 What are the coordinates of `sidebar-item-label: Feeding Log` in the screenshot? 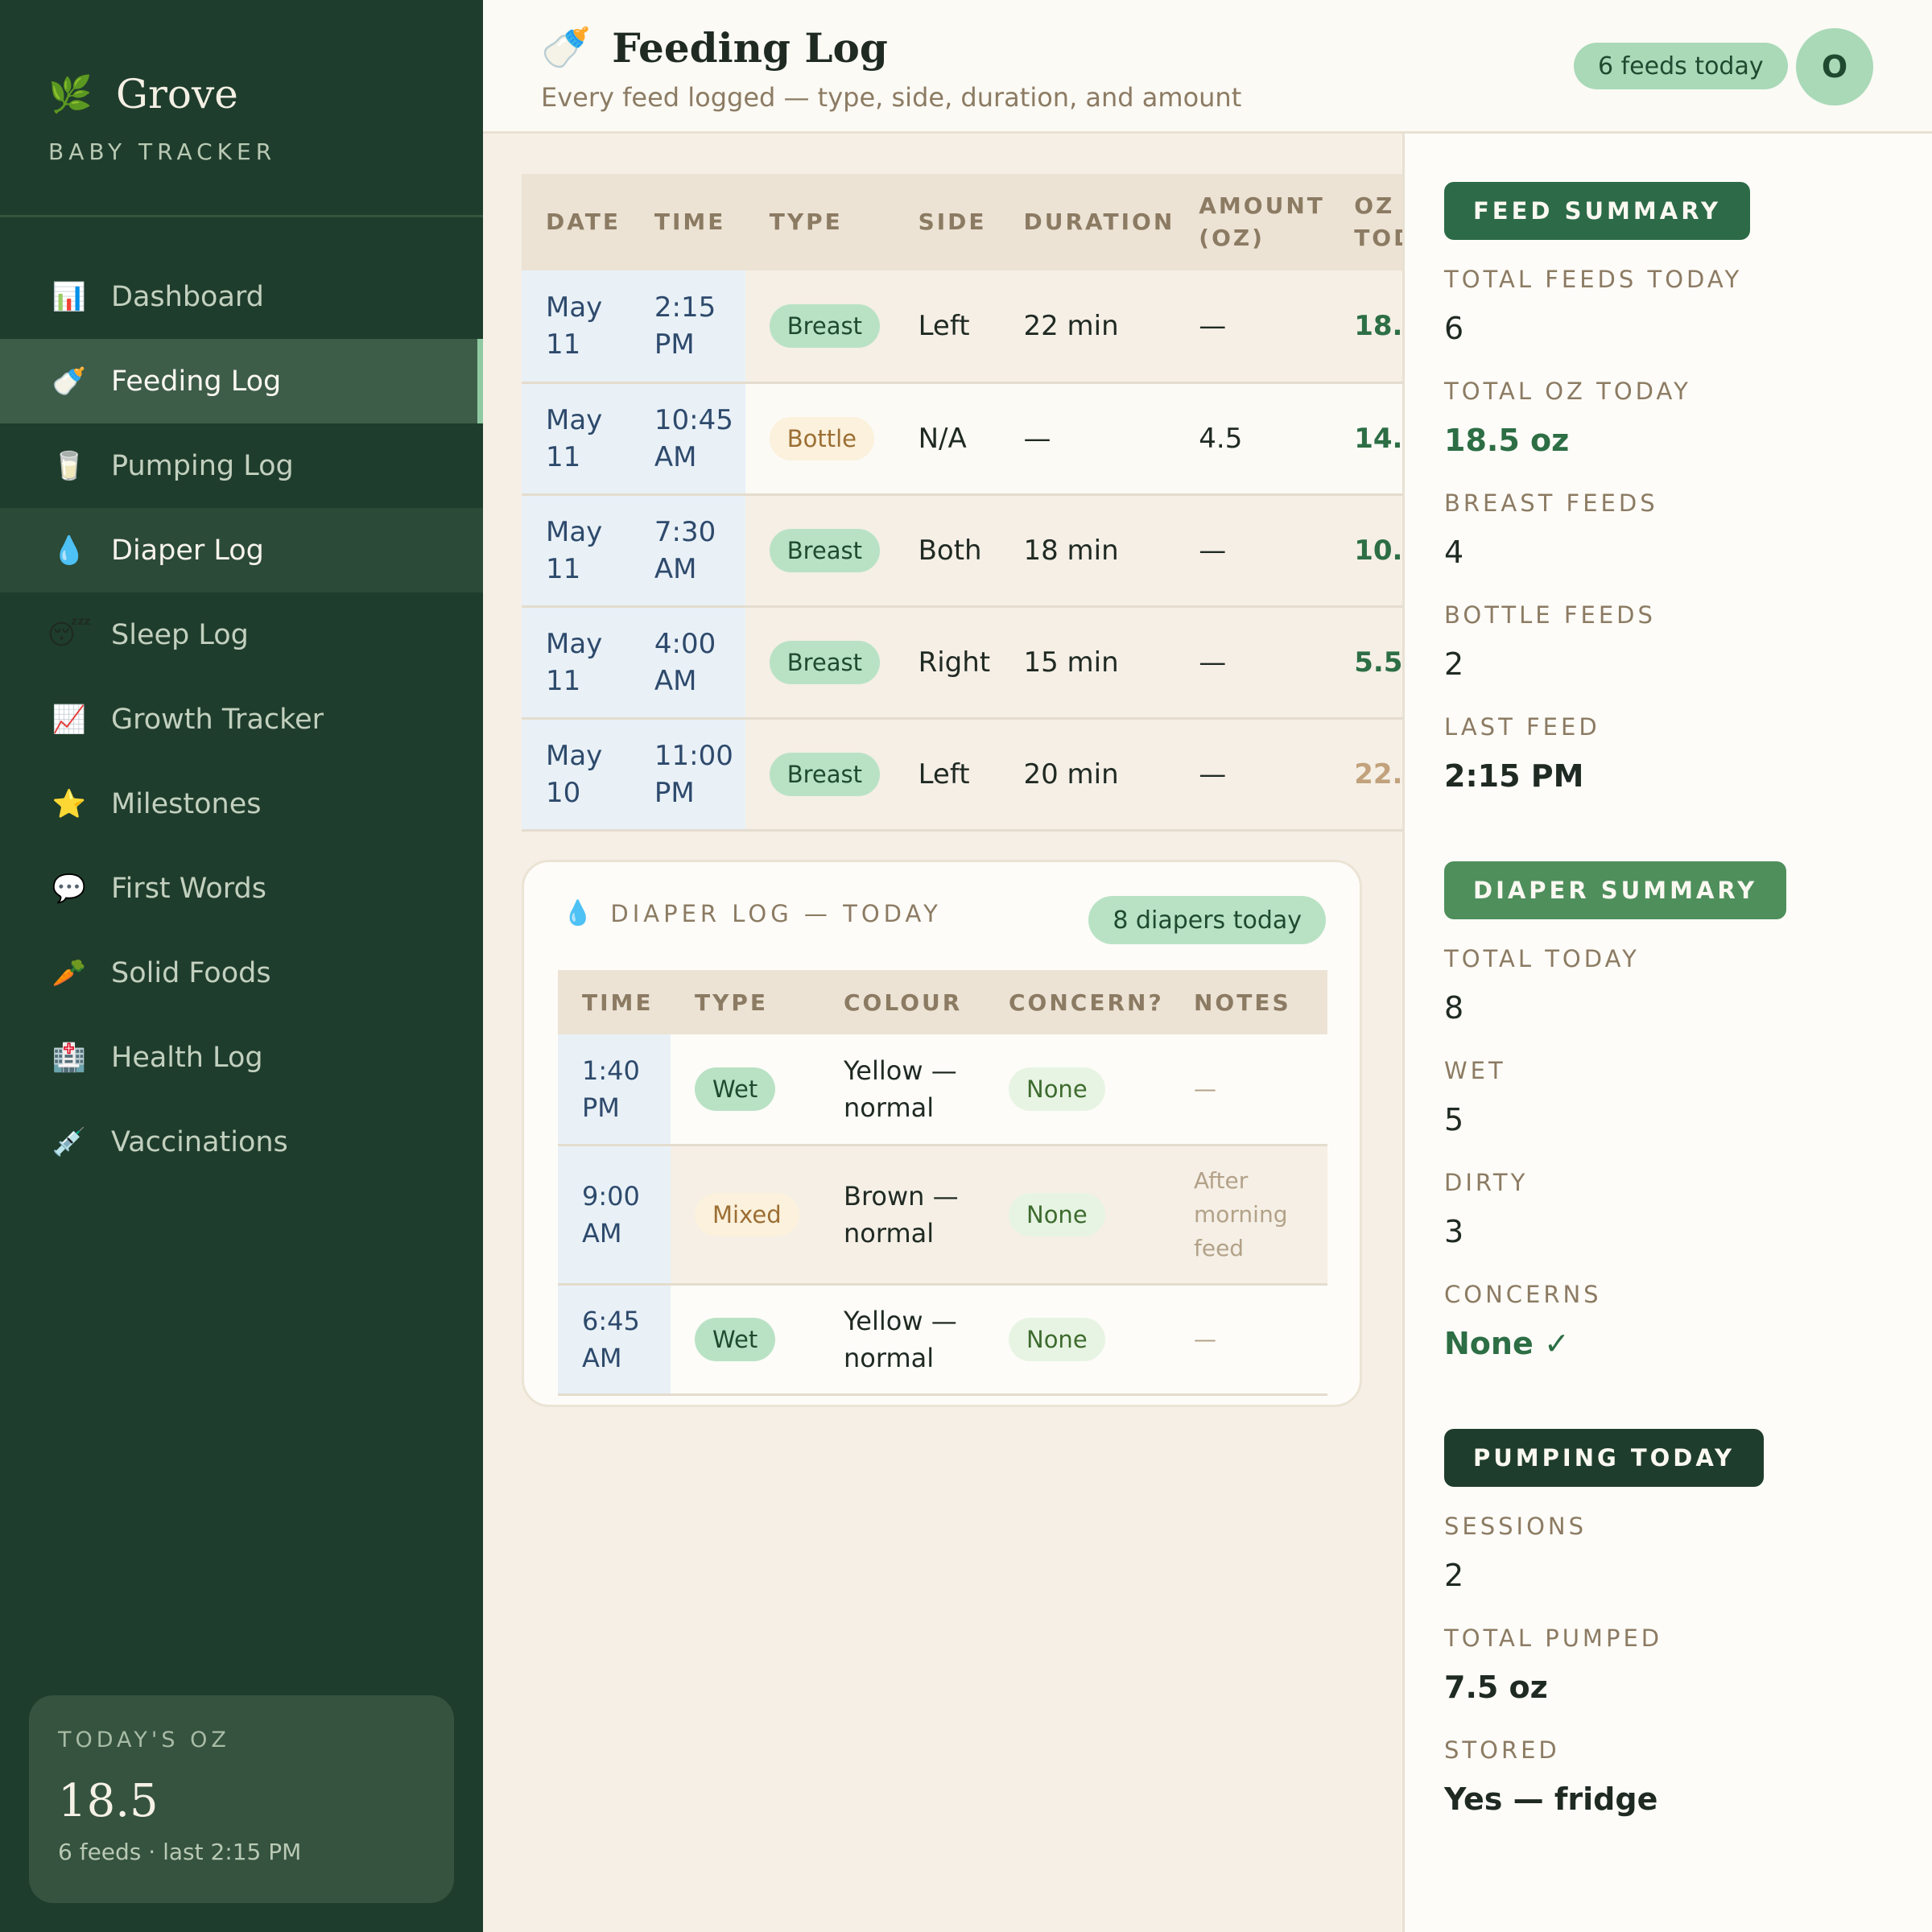 It's located at (196, 381).